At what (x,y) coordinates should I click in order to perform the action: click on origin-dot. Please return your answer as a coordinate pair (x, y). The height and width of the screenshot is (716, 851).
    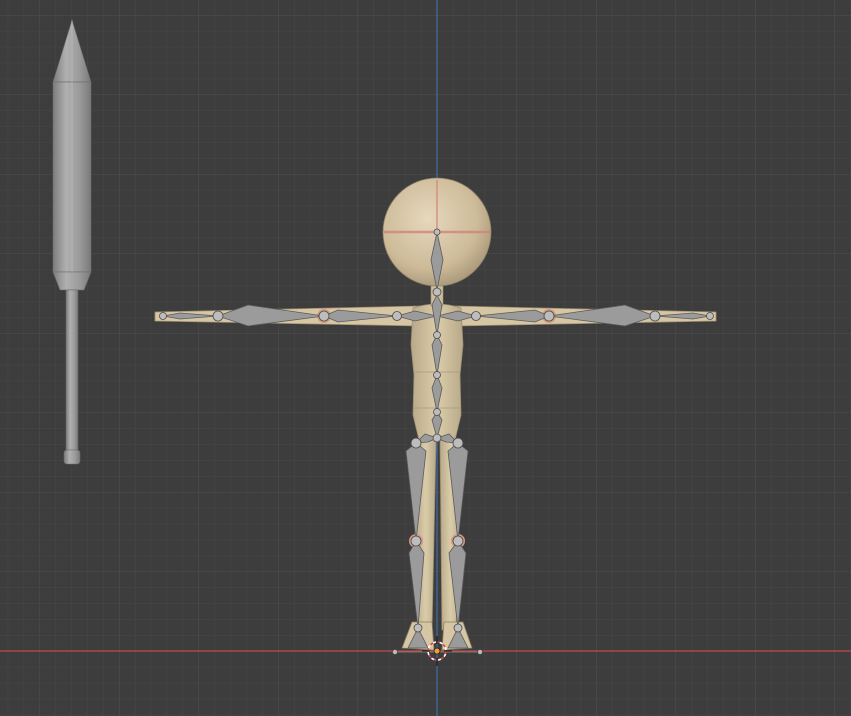
    Looking at the image, I should click on (437, 651).